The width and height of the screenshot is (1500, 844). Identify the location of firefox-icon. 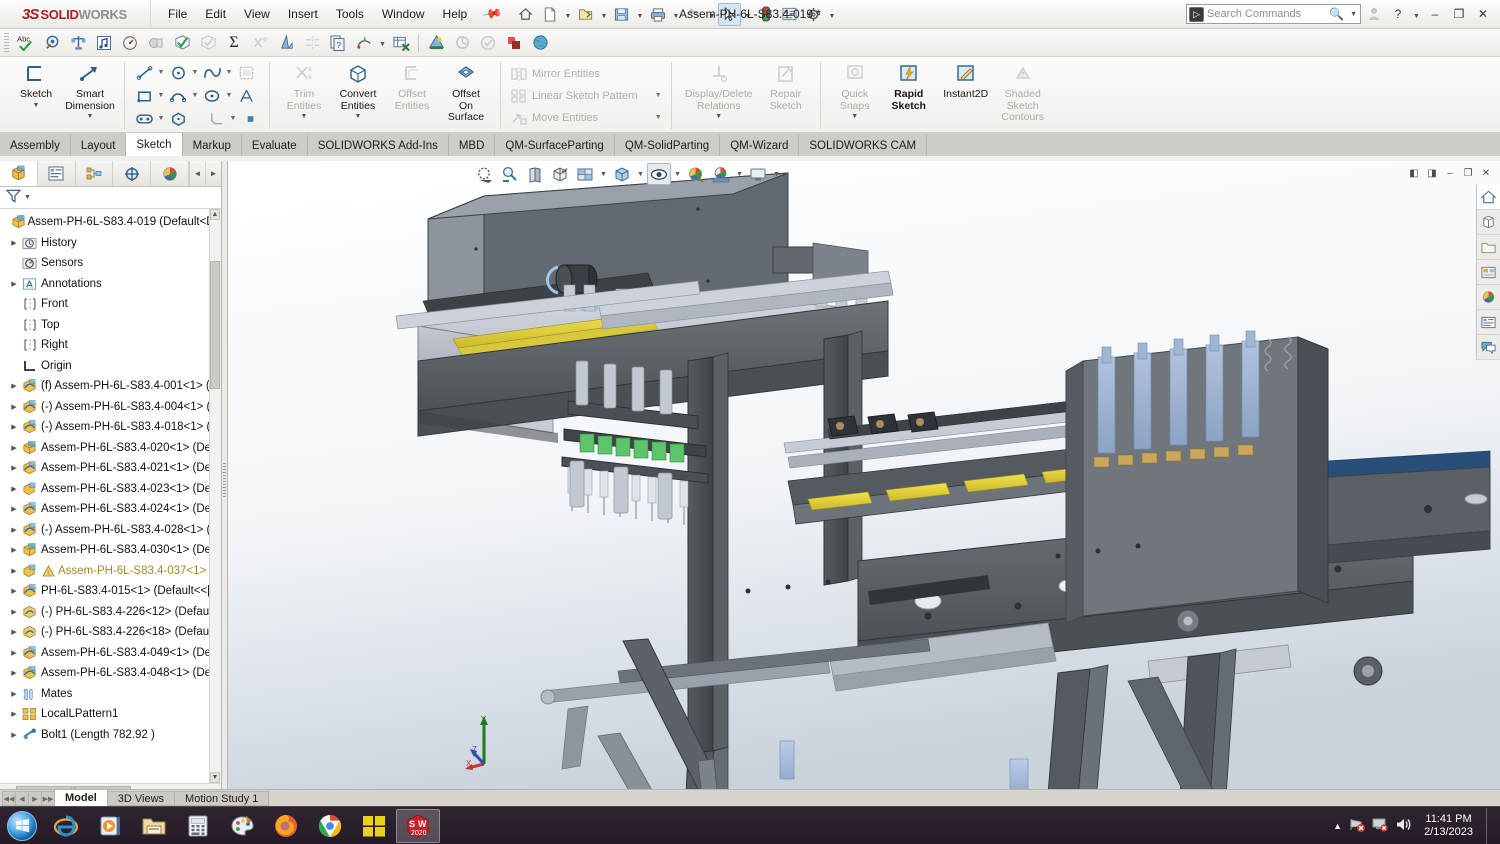
(286, 826).